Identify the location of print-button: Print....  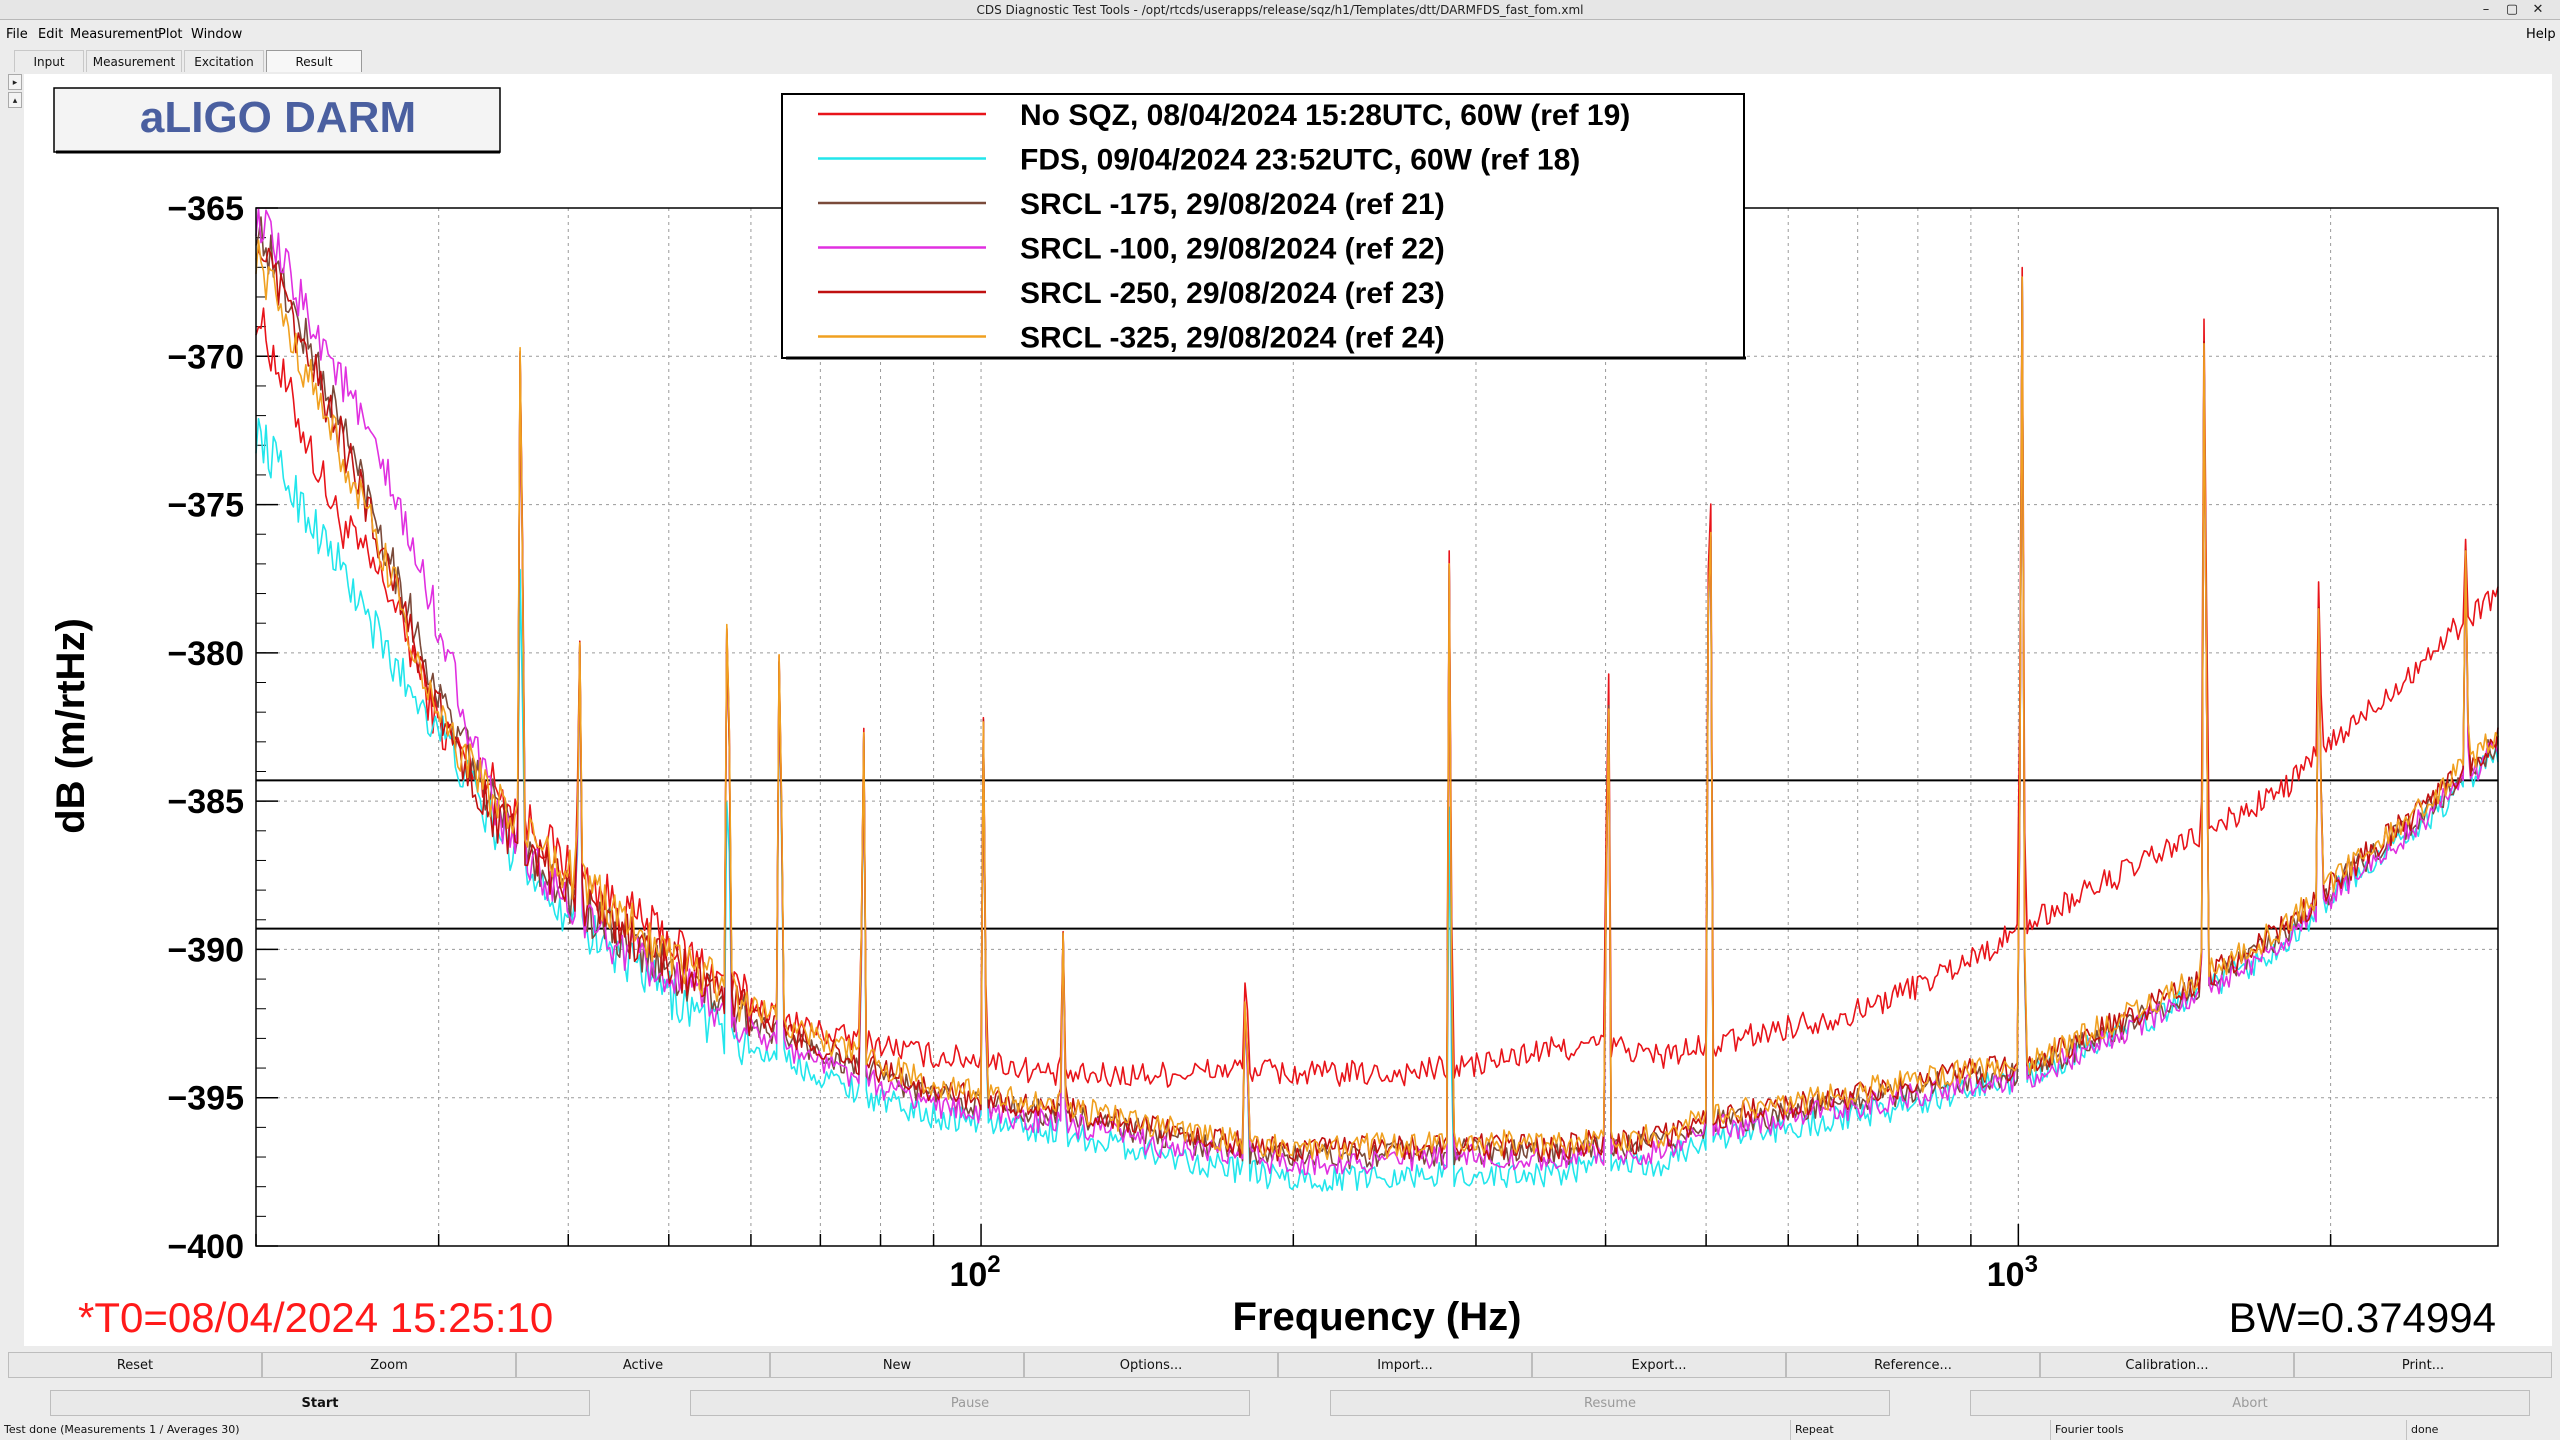
(2423, 1365).